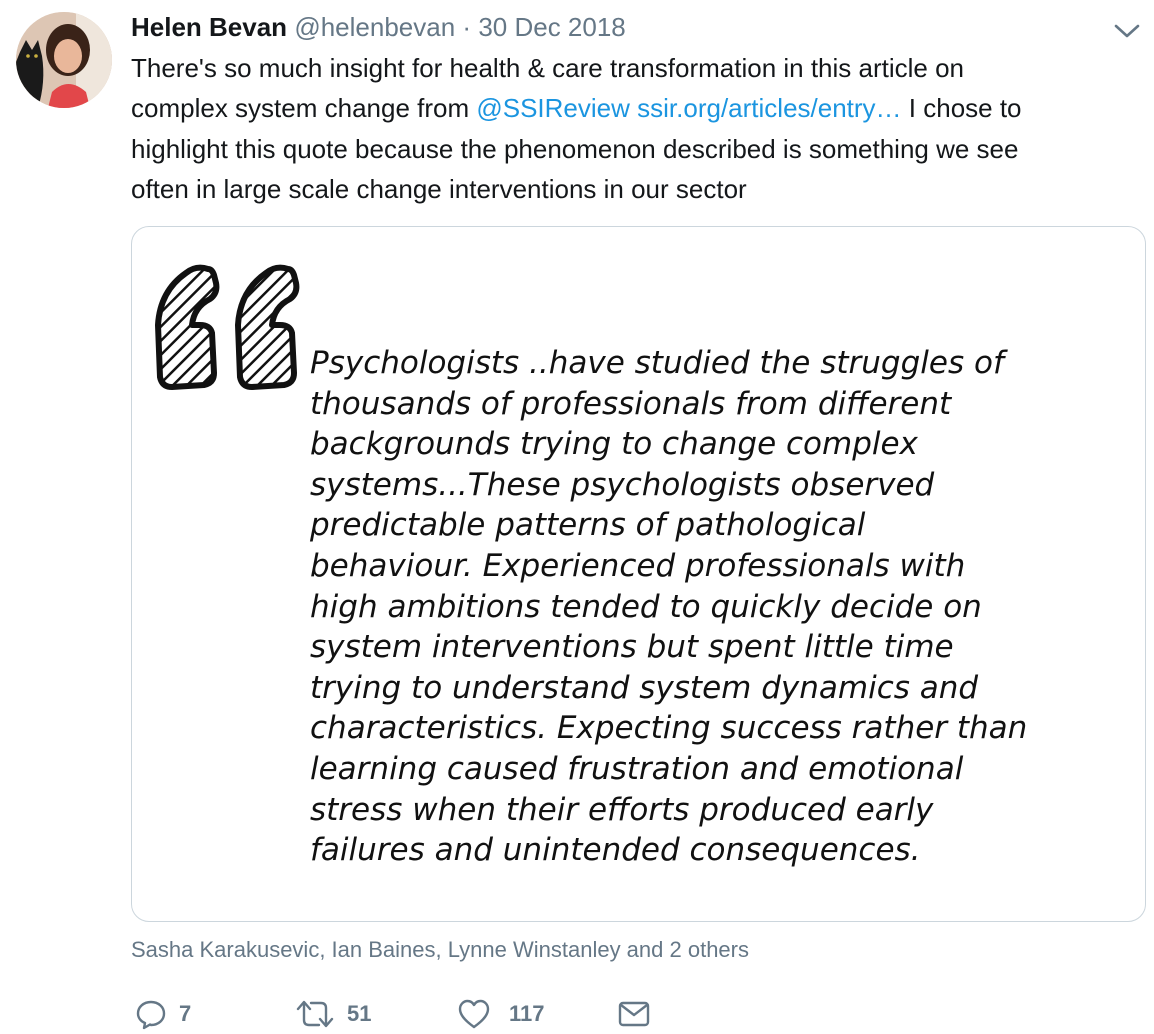 The height and width of the screenshot is (1034, 1154). Describe the element at coordinates (185, 1013) in the screenshot. I see `reply-count: 7` at that location.